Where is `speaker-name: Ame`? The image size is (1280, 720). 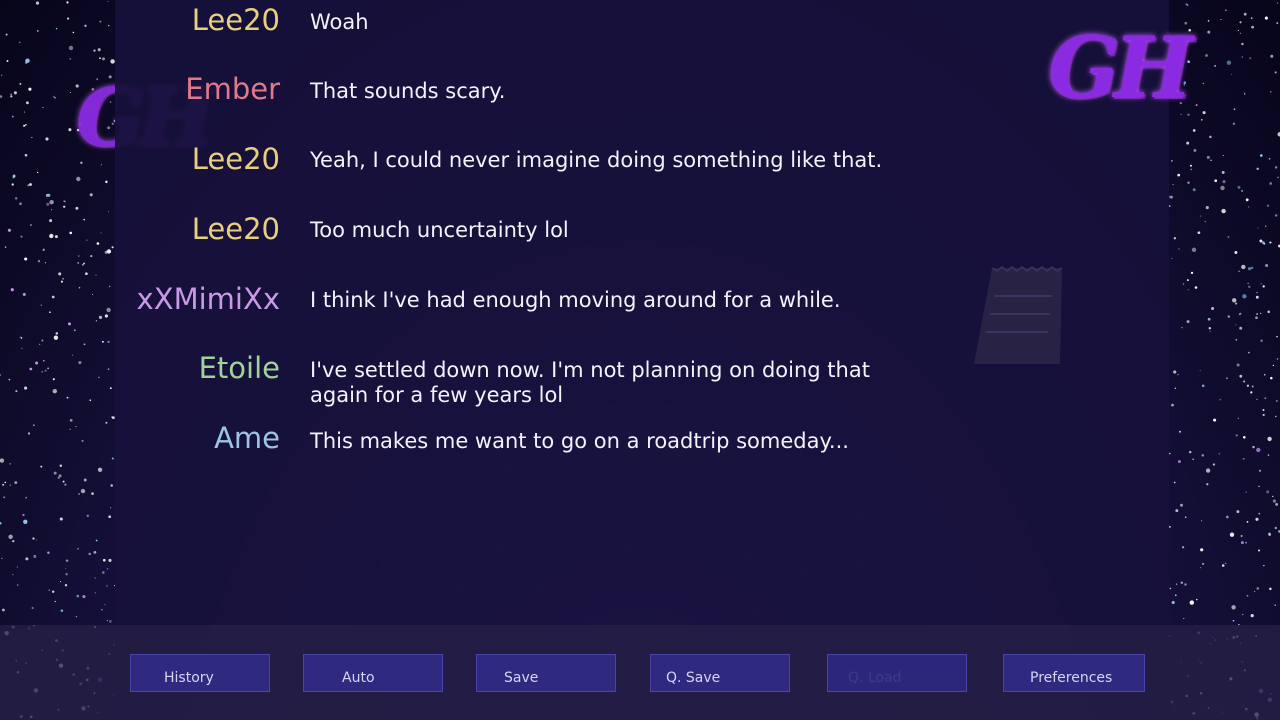 speaker-name: Ame is located at coordinates (247, 438).